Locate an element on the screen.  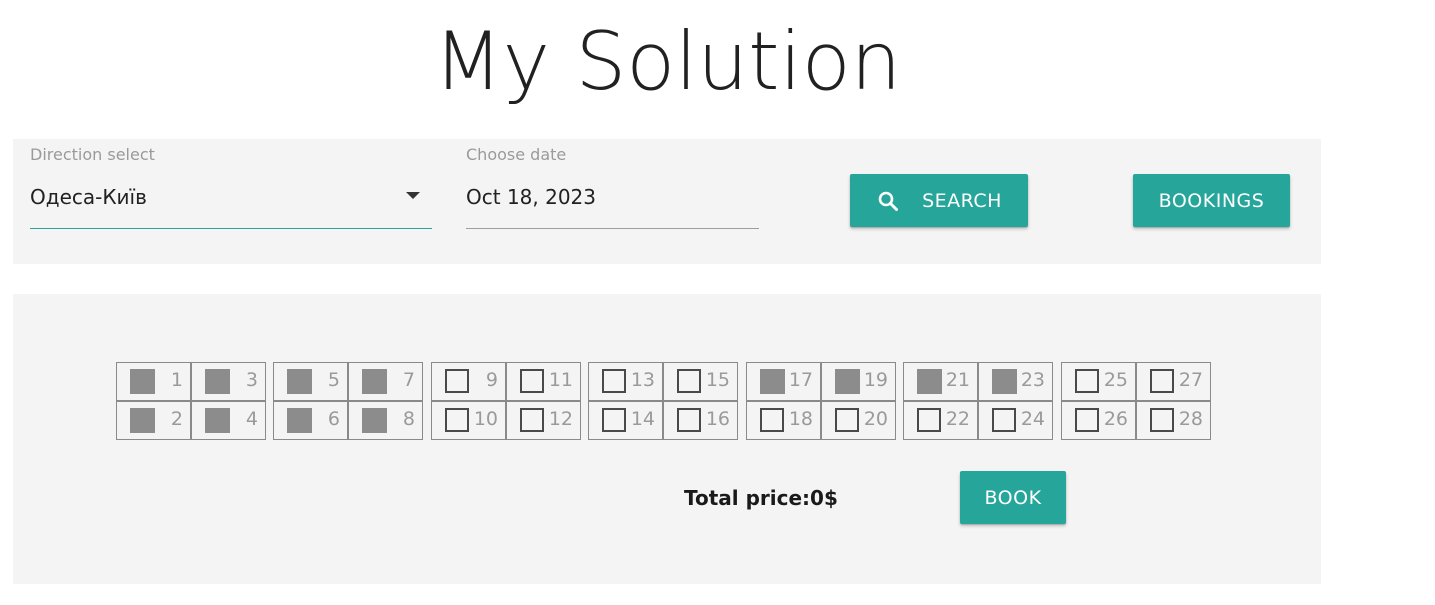
seat-19: 19 is located at coordinates (858, 381).